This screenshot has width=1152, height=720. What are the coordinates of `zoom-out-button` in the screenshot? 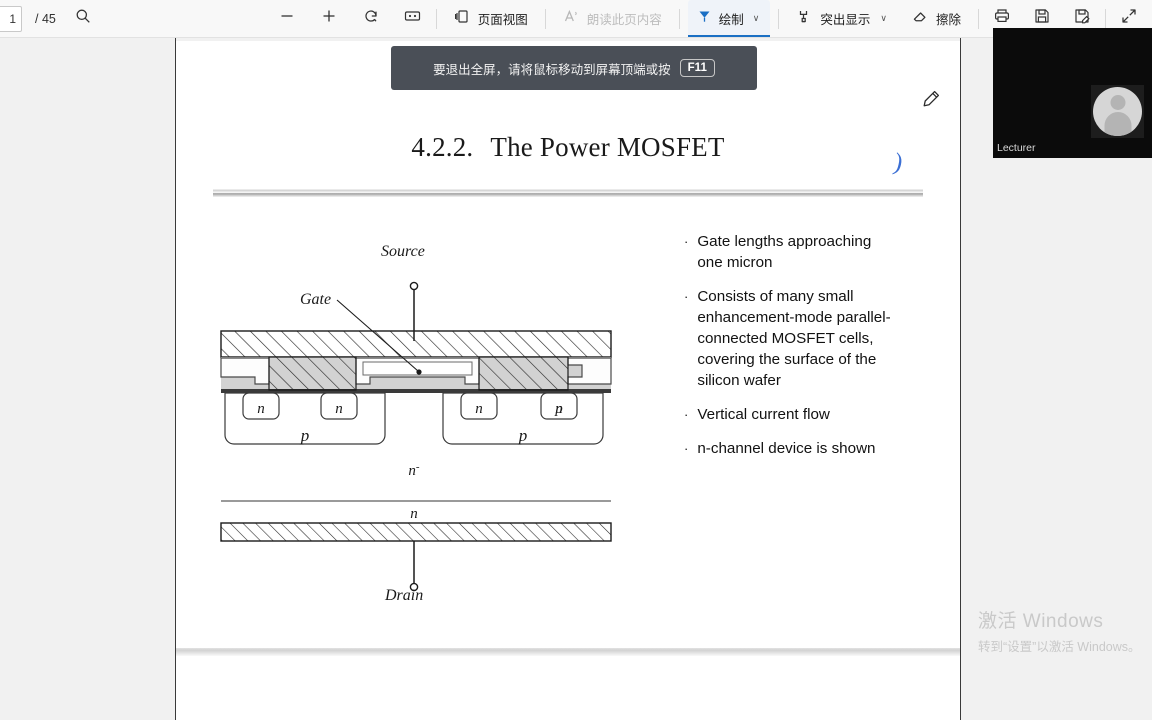 It's located at (287, 19).